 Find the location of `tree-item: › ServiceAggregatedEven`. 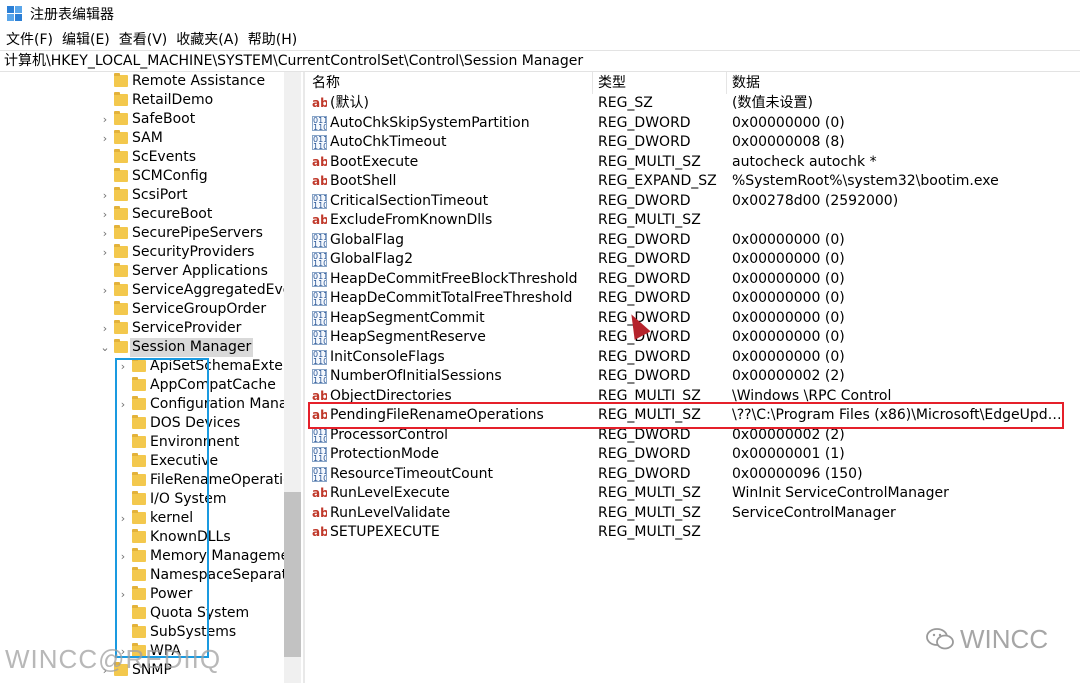

tree-item: › ServiceAggregatedEven is located at coordinates (150, 290).